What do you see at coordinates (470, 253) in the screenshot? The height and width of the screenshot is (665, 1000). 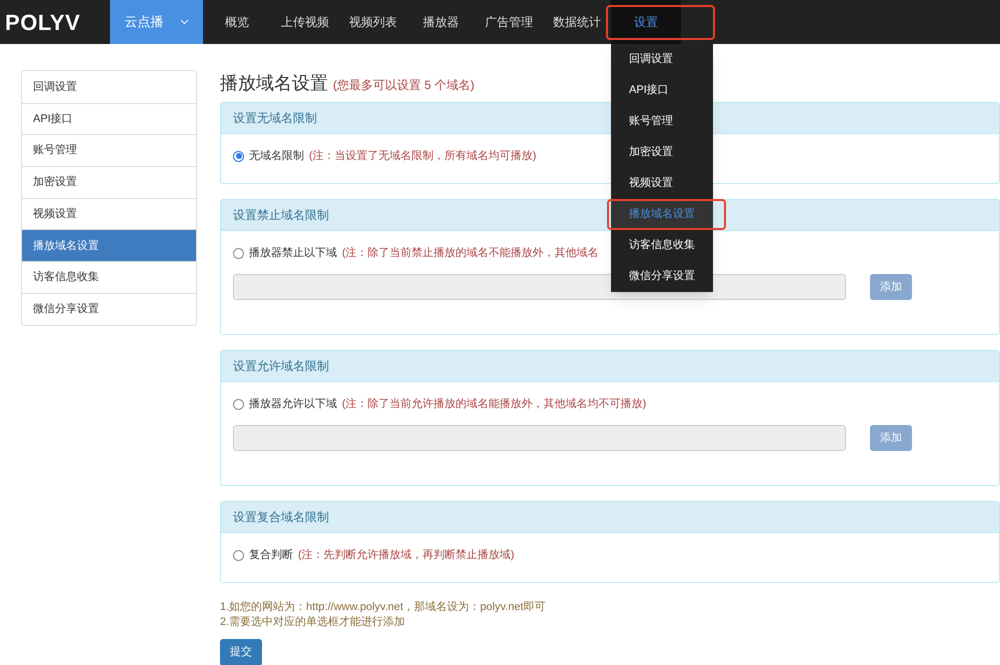 I see `option-note: (注：除了当前禁止播放的域名不能播放外，其他域名` at bounding box center [470, 253].